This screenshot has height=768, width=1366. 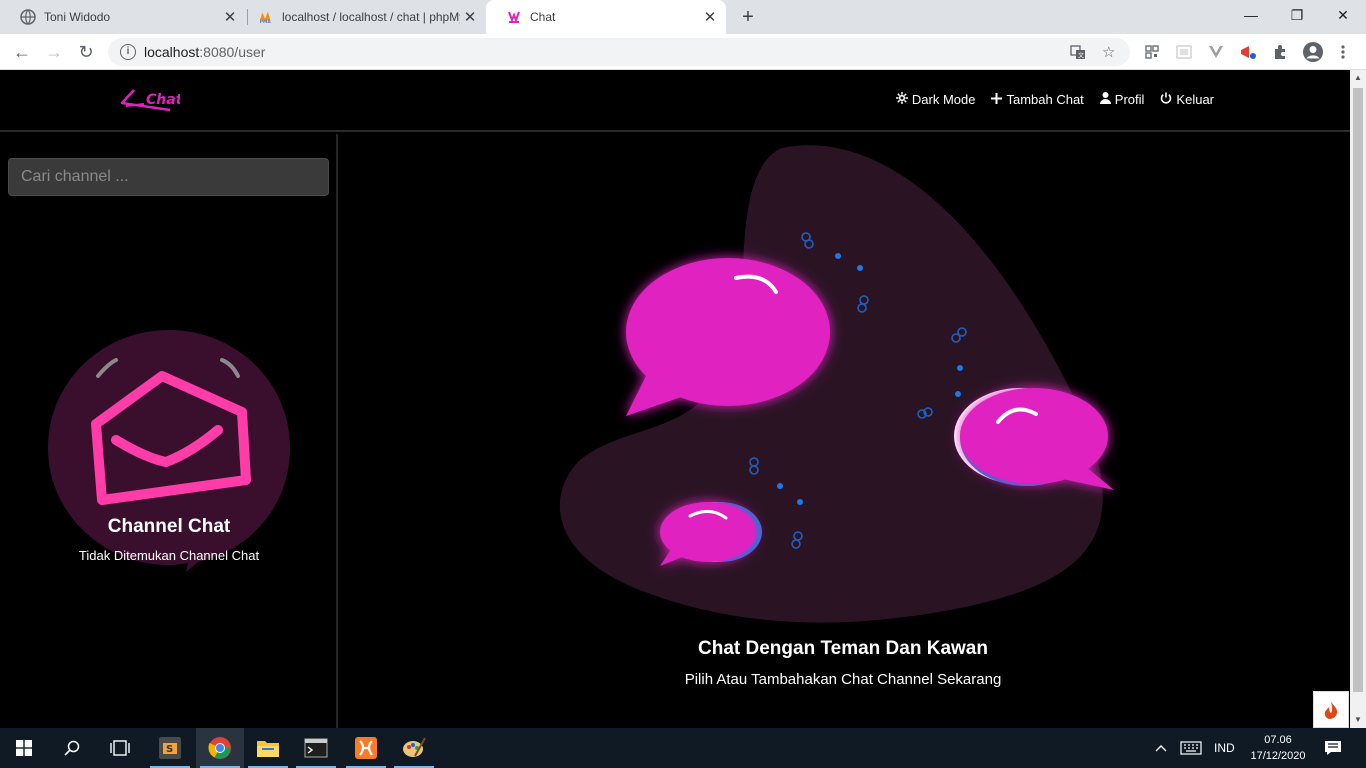 What do you see at coordinates (77, 17) in the screenshot?
I see `tab-title: Toni Widodo` at bounding box center [77, 17].